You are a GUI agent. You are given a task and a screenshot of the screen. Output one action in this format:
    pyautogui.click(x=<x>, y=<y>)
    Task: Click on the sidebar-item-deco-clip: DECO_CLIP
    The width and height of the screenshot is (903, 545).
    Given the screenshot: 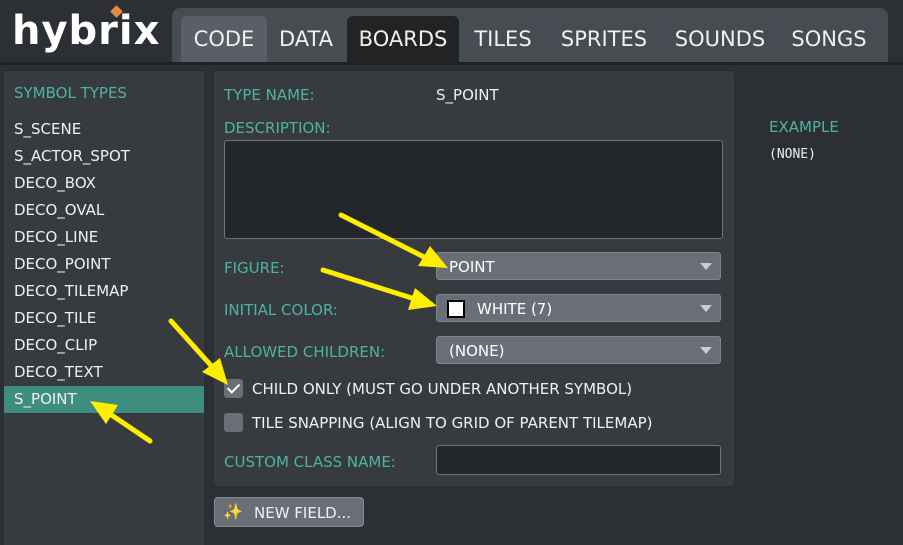 What is the action you would take?
    pyautogui.click(x=104, y=345)
    